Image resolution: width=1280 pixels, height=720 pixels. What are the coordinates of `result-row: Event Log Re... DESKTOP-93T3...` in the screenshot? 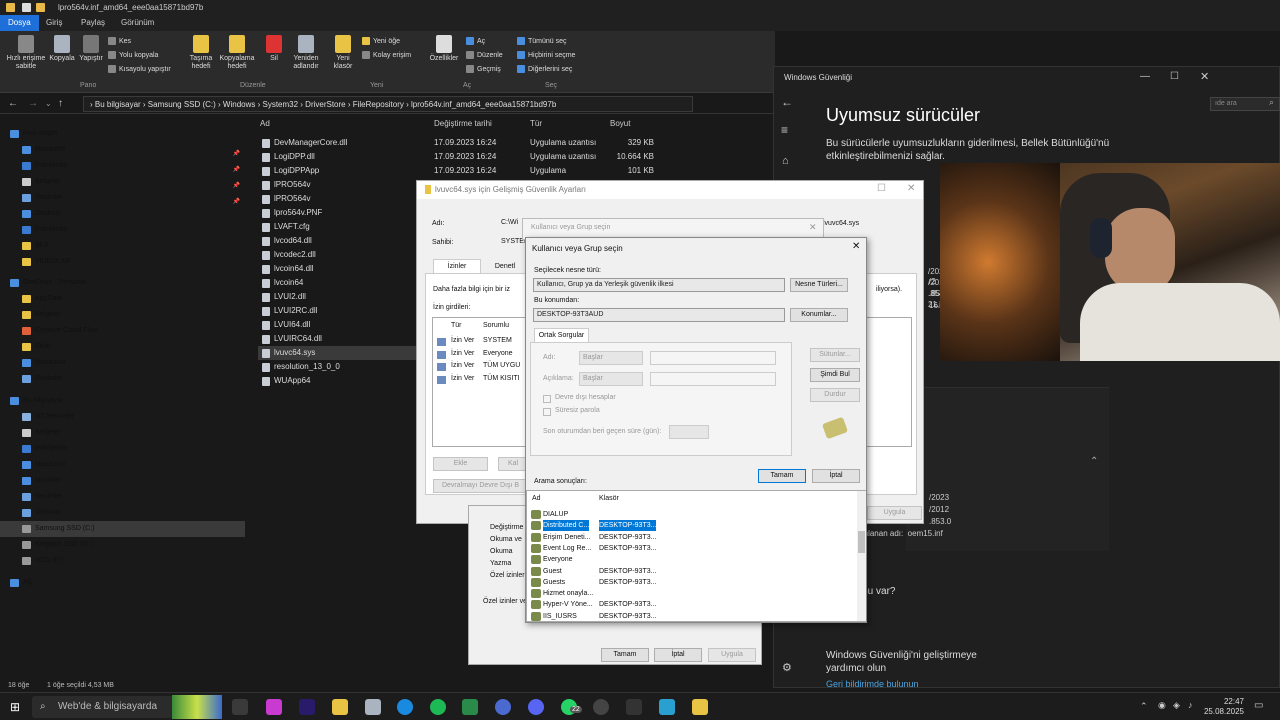 It's located at (691, 548).